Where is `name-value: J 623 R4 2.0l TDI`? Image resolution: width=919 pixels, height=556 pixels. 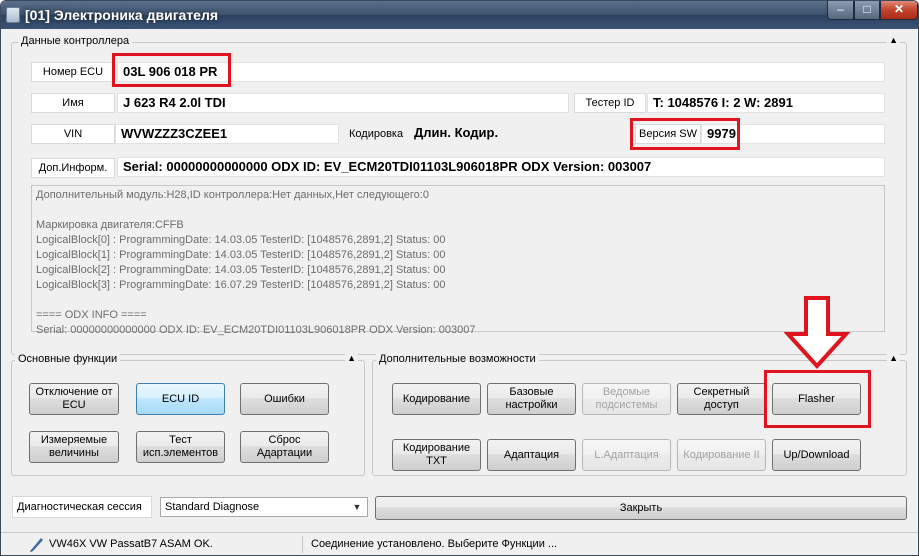
name-value: J 623 R4 2.0l TDI is located at coordinates (343, 103).